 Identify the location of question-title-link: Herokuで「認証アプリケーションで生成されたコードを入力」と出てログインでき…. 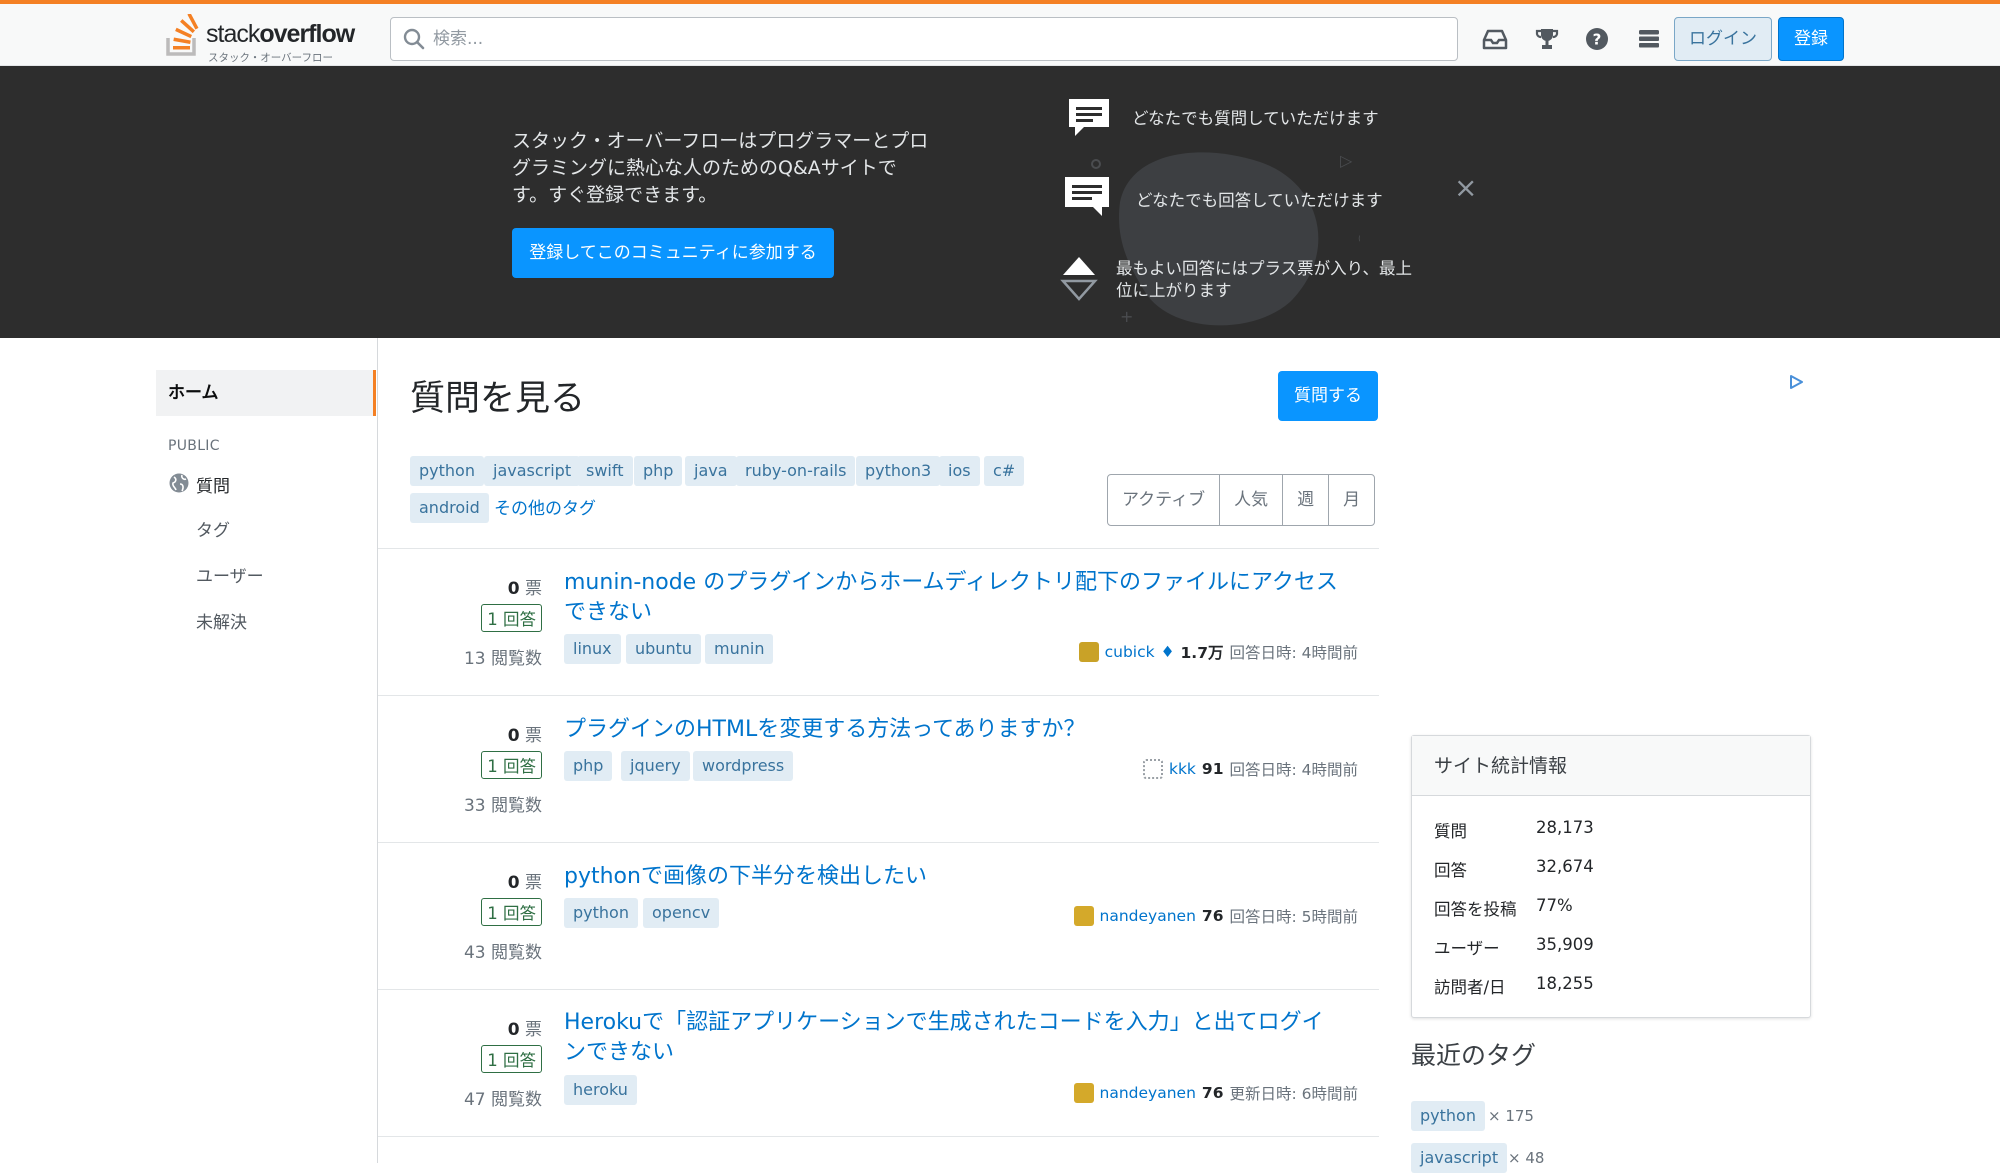
(954, 1038).